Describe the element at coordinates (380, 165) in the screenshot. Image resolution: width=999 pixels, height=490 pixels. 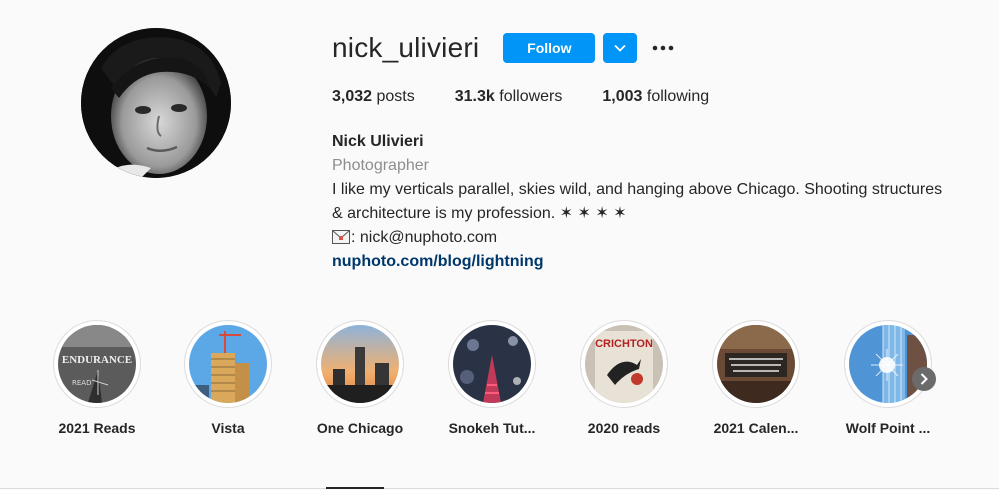
I see `category-label: Photographer` at that location.